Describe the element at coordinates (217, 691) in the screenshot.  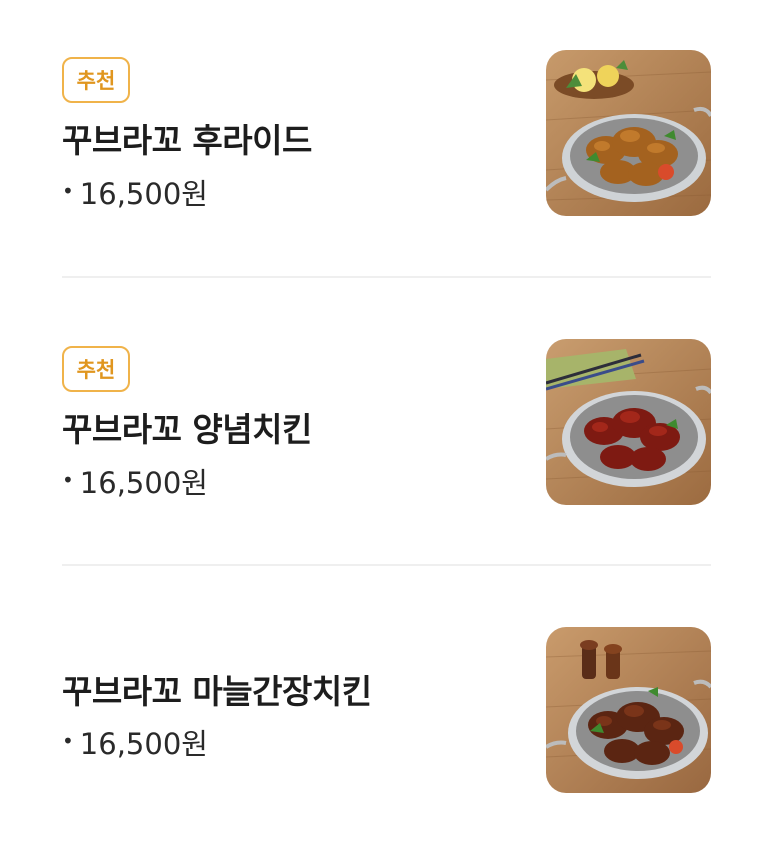
I see `menu-item-name: 꾸브라꼬 마늘간장치킨` at that location.